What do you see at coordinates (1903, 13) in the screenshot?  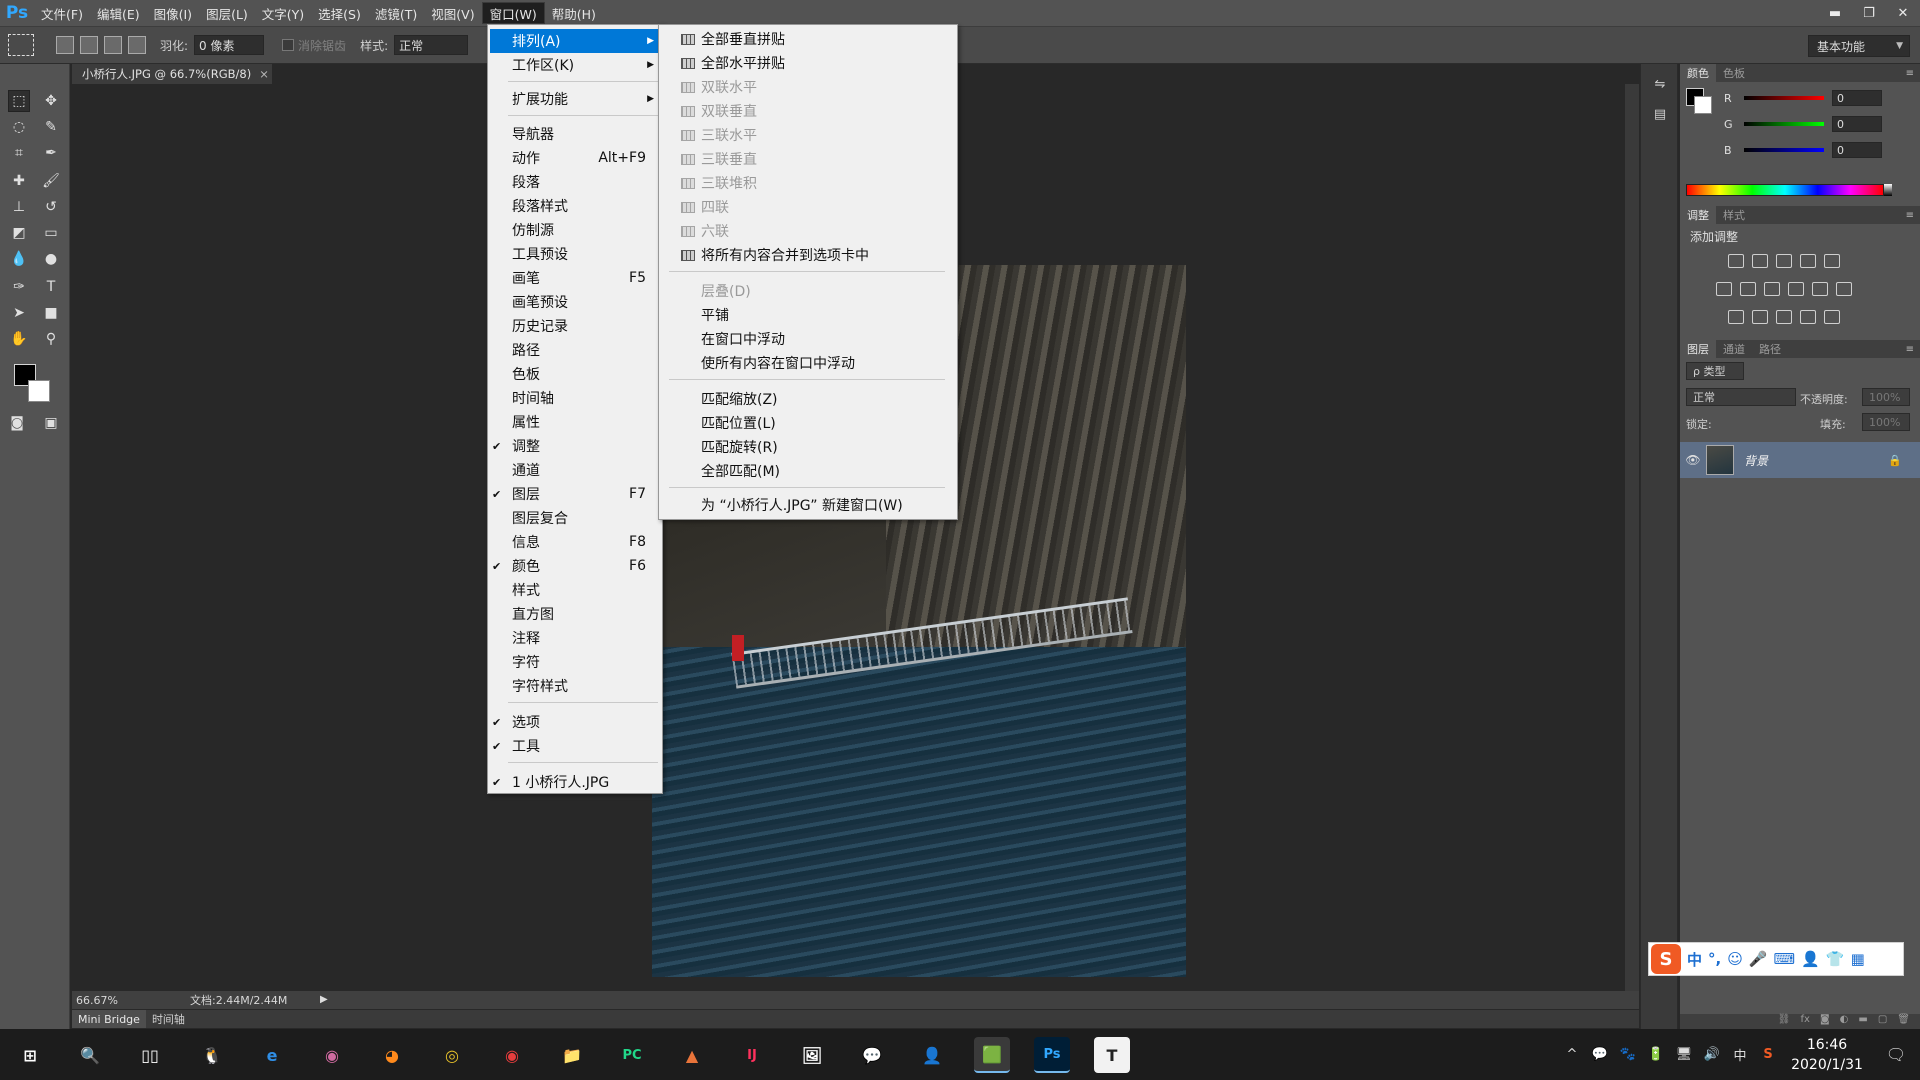 I see `close-button: ✕` at bounding box center [1903, 13].